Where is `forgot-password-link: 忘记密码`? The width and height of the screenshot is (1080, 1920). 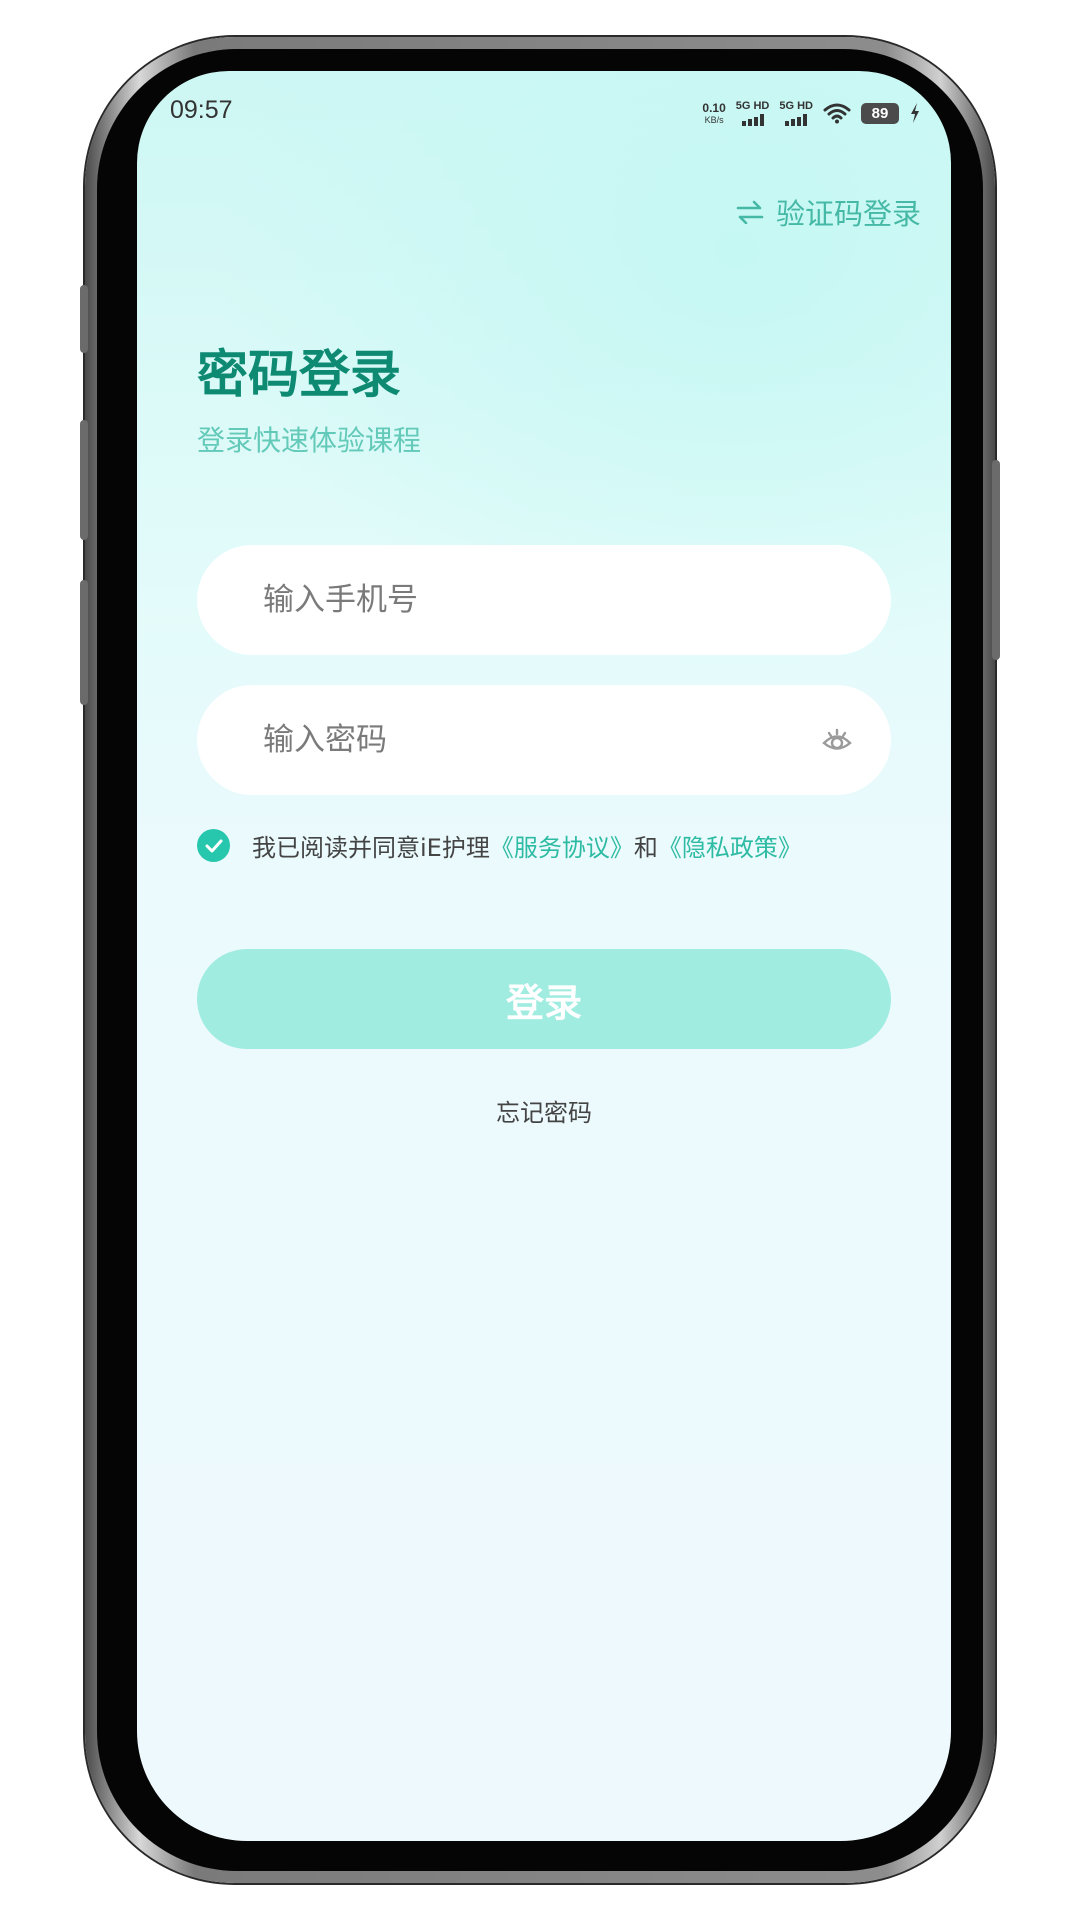
forgot-password-link: 忘记密码 is located at coordinates (544, 1110).